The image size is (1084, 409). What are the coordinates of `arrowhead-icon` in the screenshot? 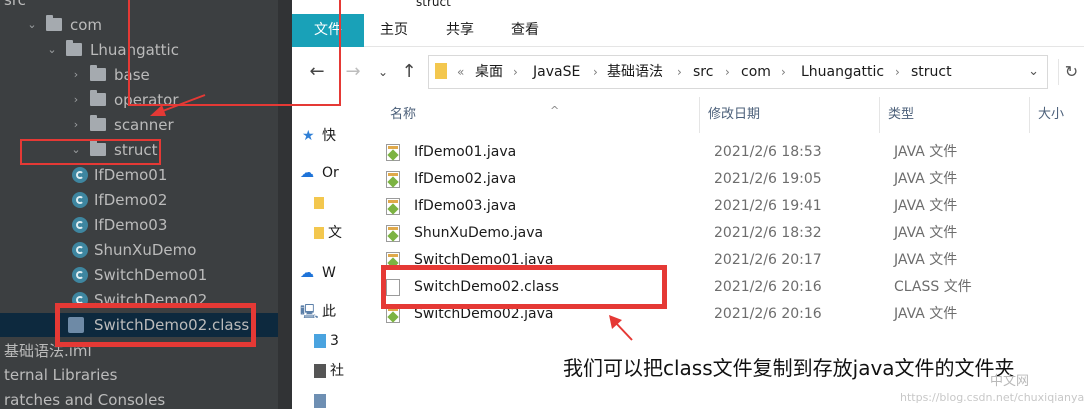 It's located at (158, 110).